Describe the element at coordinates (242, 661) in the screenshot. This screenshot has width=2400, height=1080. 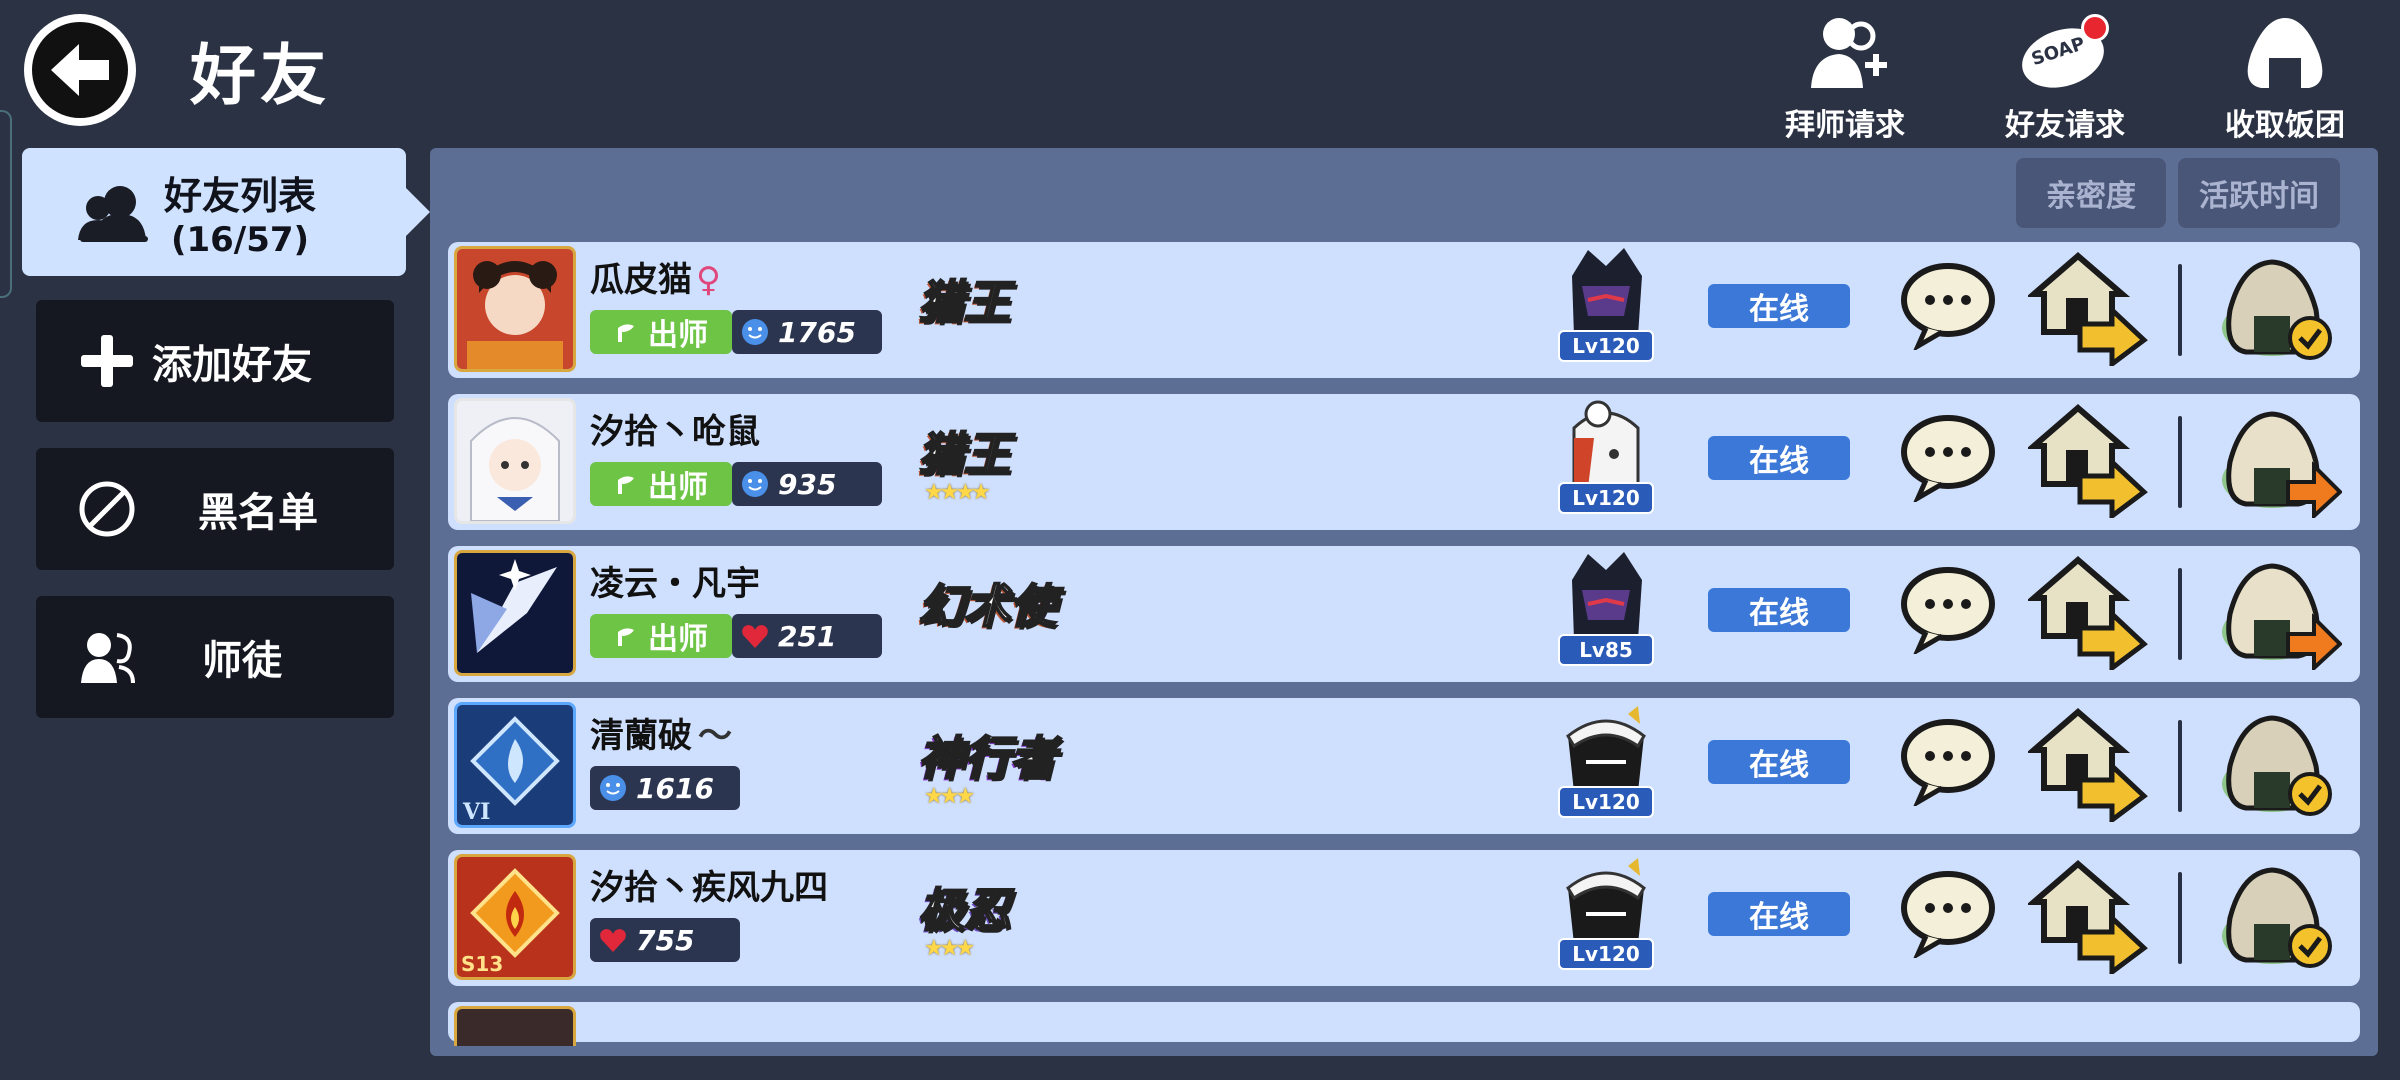
I see `nav-mentor-label: 师徒` at that location.